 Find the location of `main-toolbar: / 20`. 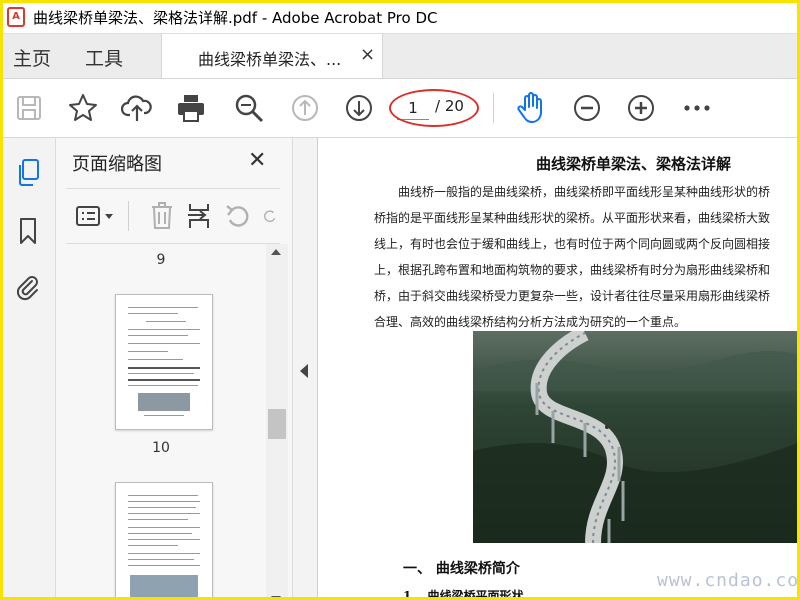

main-toolbar: / 20 is located at coordinates (400, 108).